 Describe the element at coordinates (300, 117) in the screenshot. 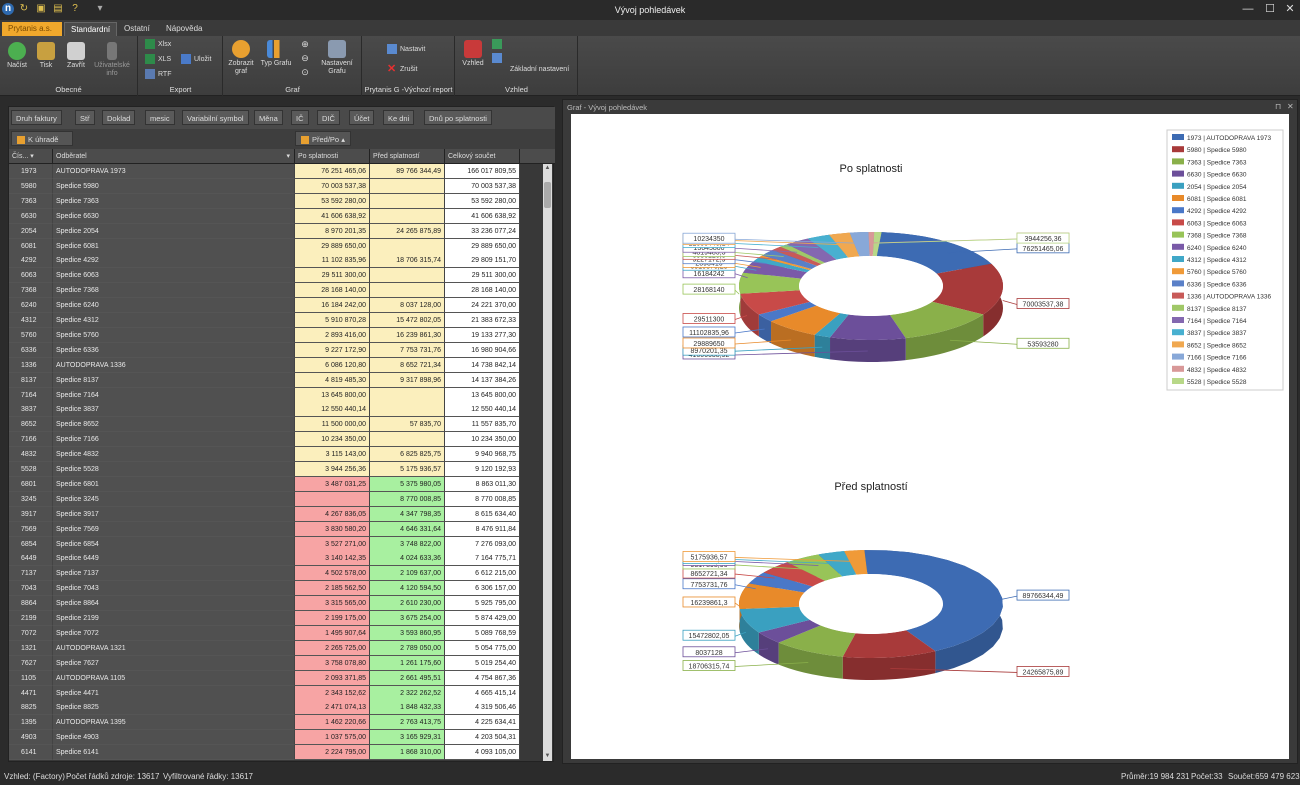

I see `filter-field-button: IČ` at that location.